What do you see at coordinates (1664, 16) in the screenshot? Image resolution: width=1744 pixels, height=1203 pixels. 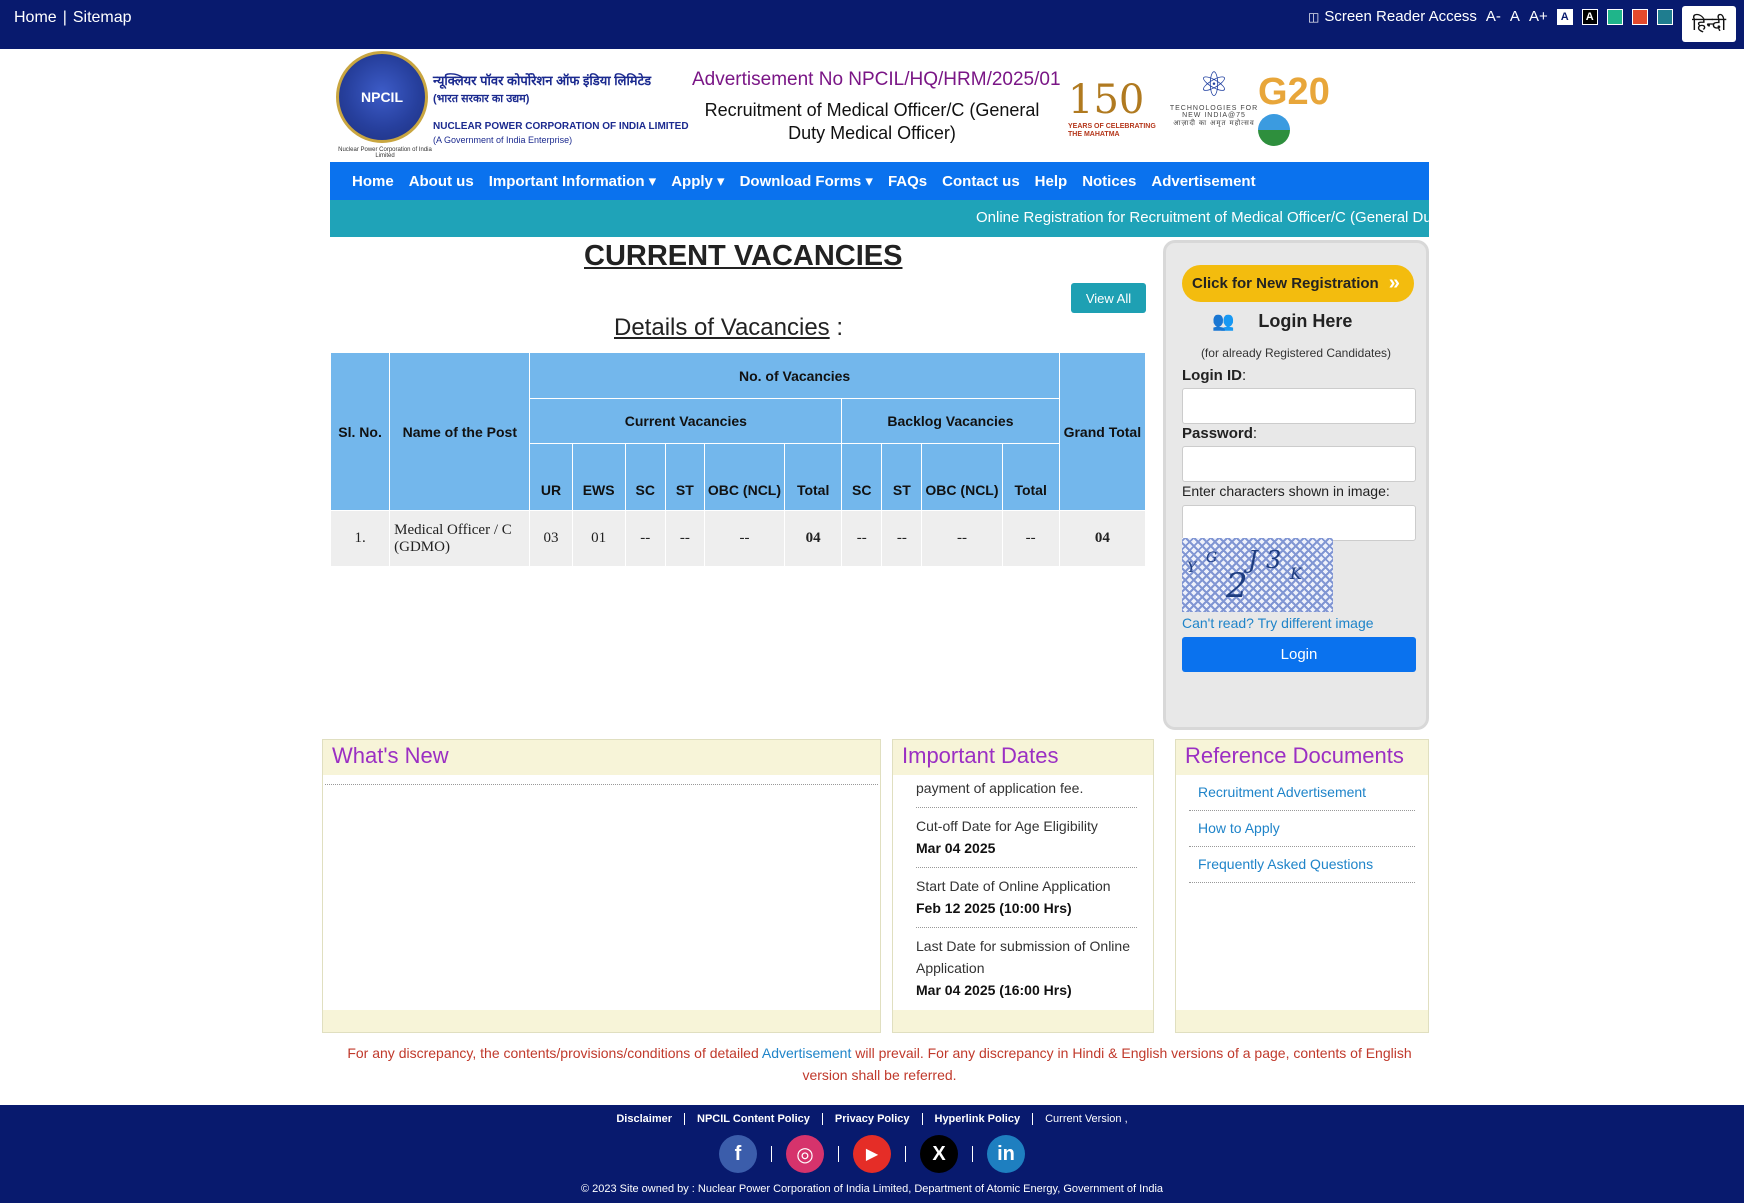 I see `theme-teal-swatch` at bounding box center [1664, 16].